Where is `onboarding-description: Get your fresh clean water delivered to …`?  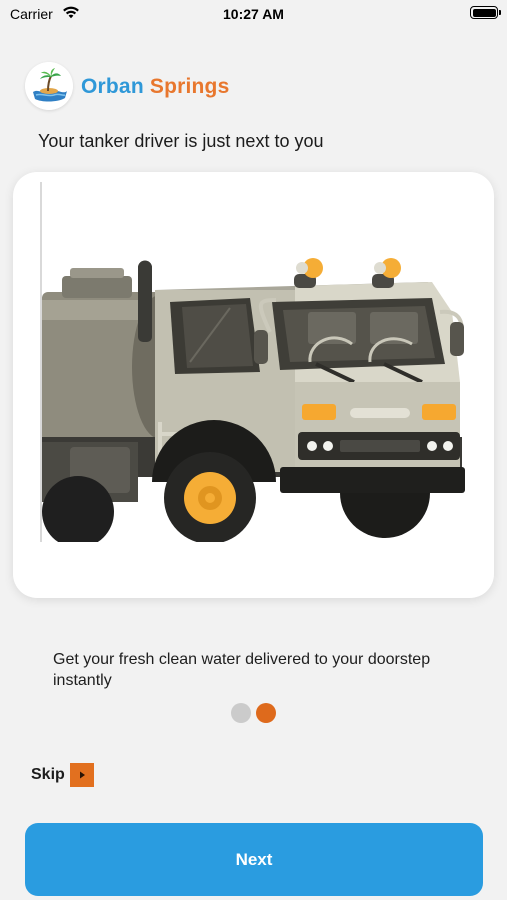 onboarding-description: Get your fresh clean water delivered to … is located at coordinates (242, 670).